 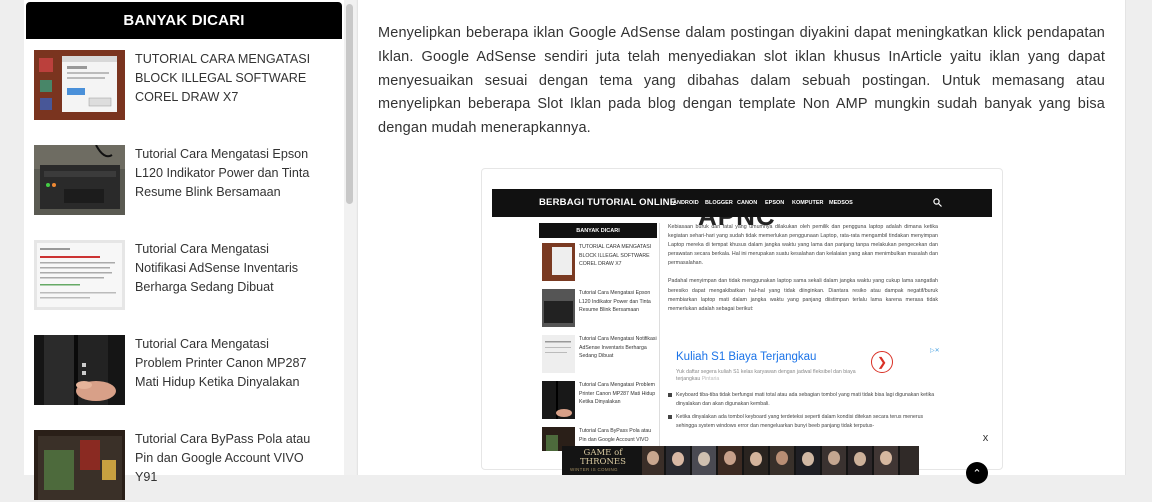 What do you see at coordinates (349, 104) in the screenshot?
I see `sidebar-scrollbar-thumb` at bounding box center [349, 104].